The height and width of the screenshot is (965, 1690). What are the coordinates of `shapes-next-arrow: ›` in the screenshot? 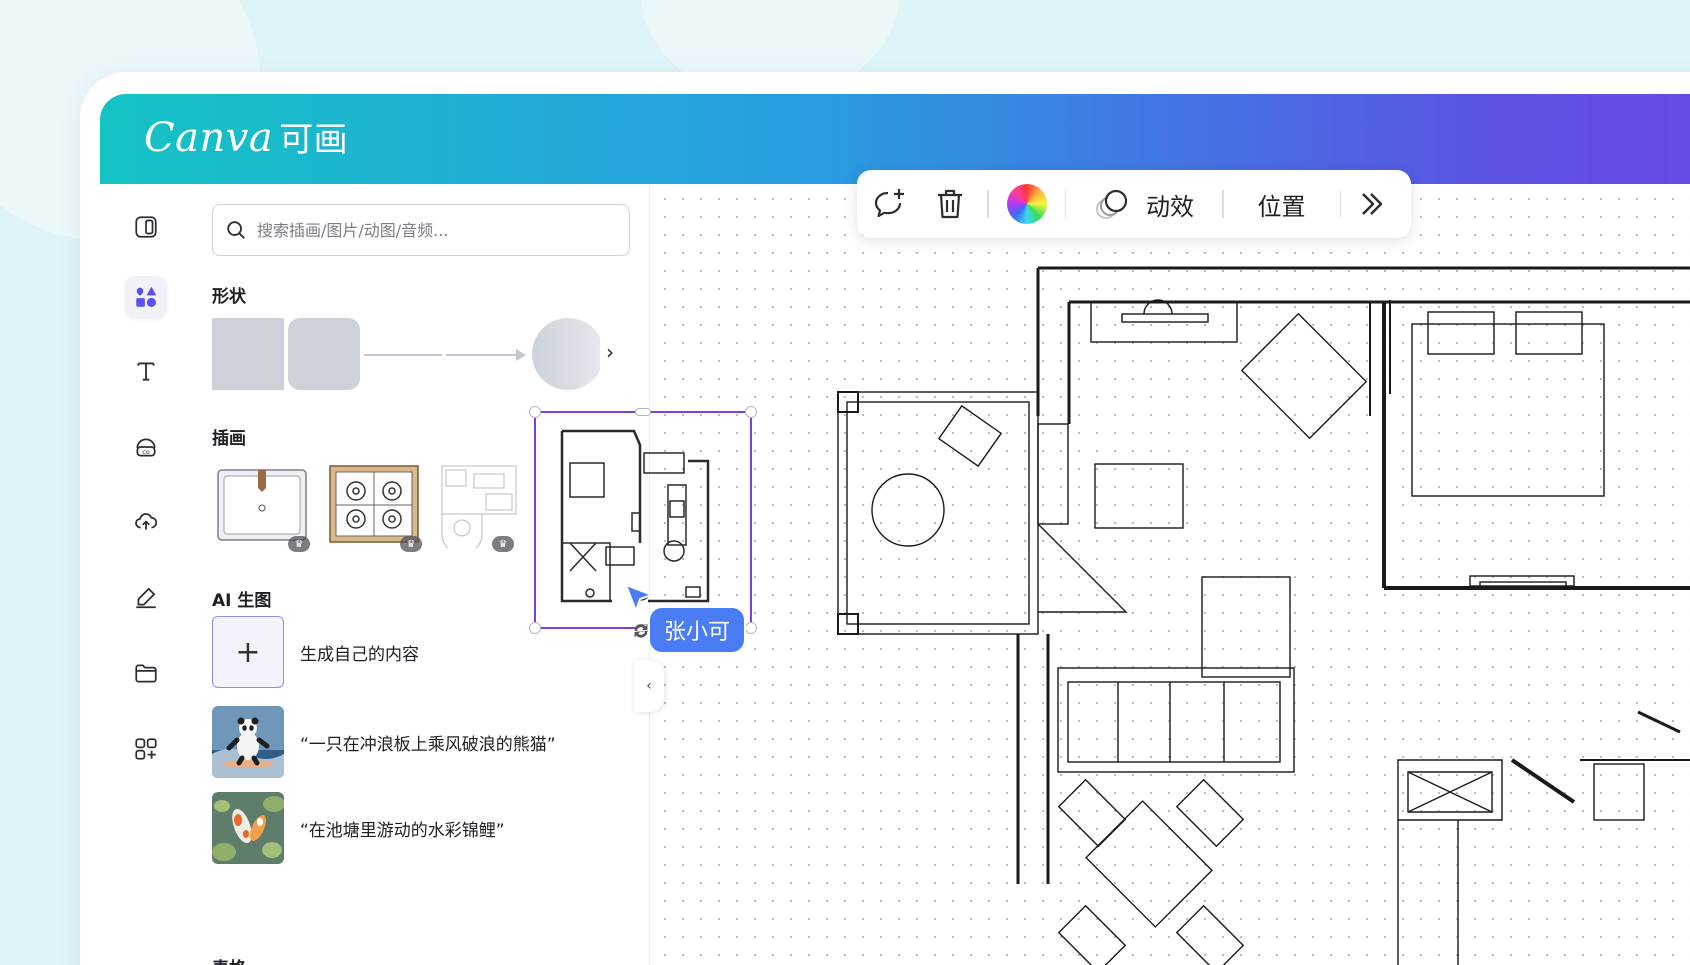 It's located at (610, 352).